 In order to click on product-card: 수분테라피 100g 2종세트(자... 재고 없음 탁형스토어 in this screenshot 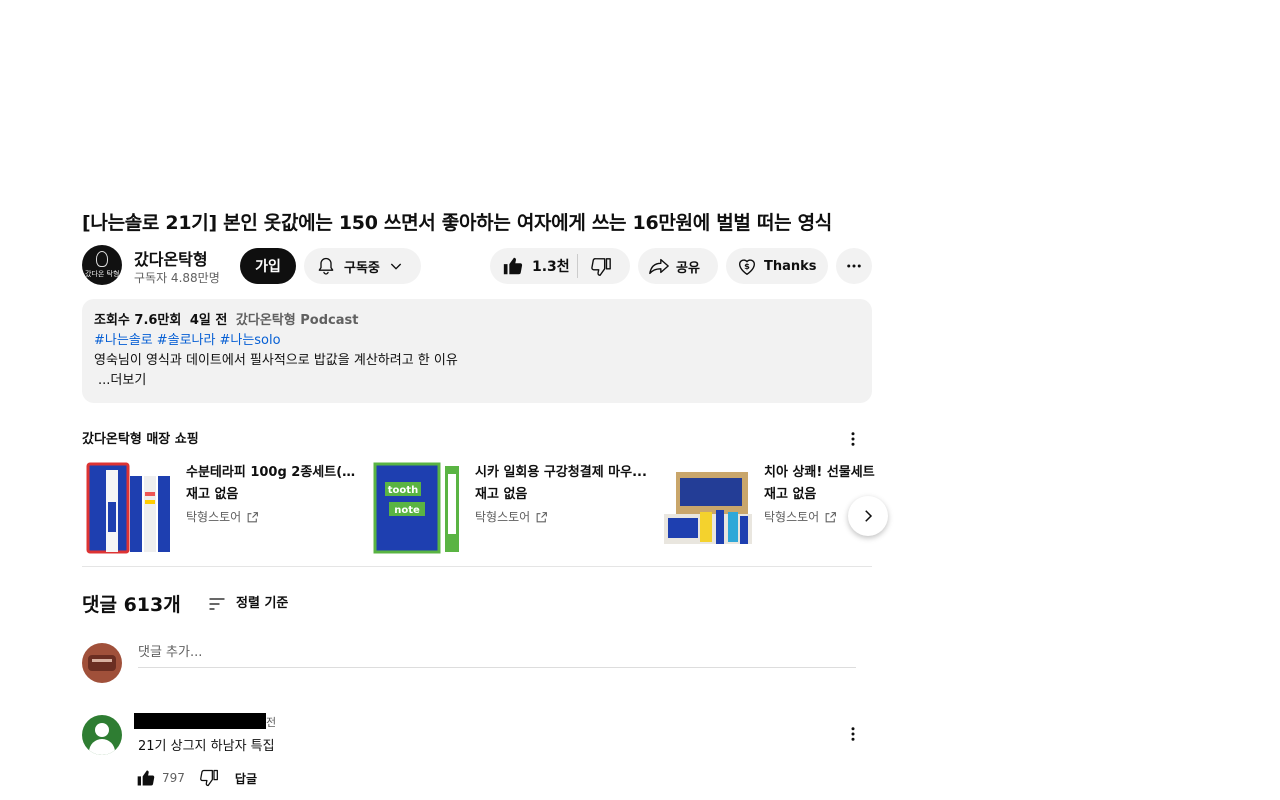, I will do `click(222, 509)`.